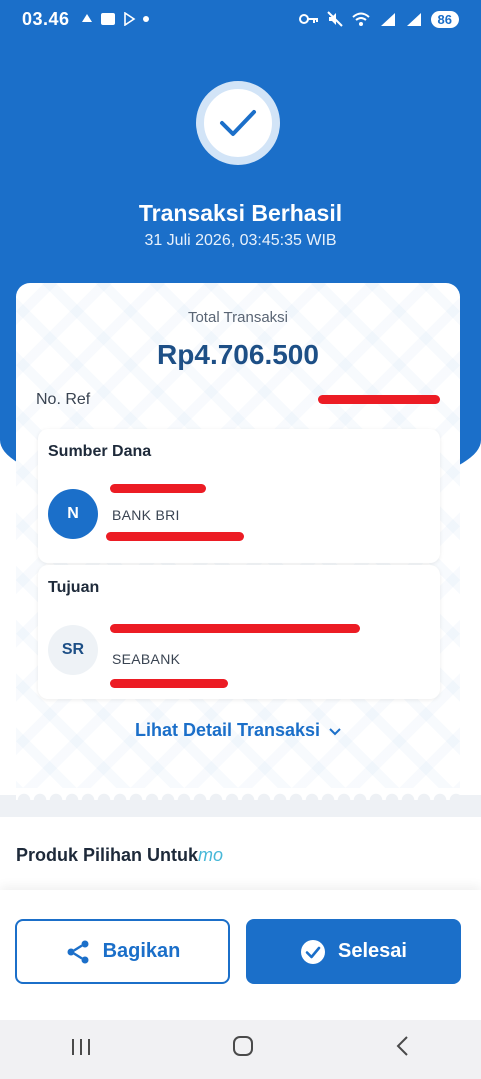 This screenshot has height=1079, width=481. I want to click on recents-icon, so click(81, 1050).